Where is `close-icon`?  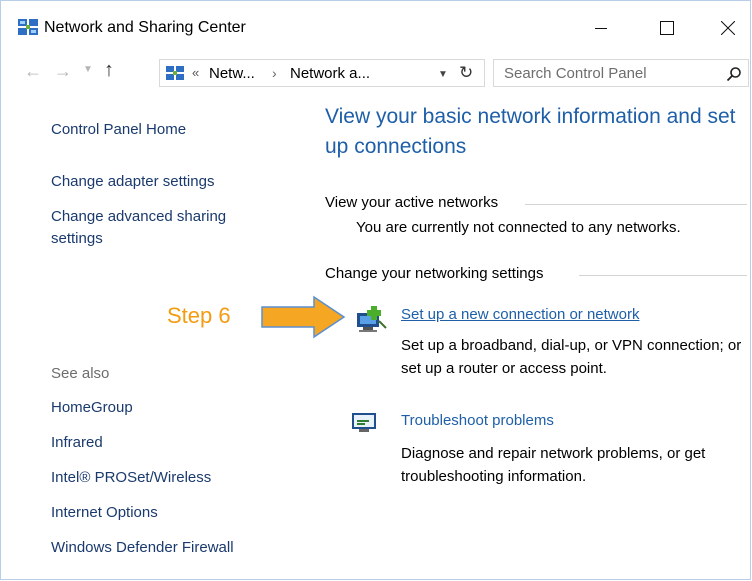
close-icon is located at coordinates (728, 28).